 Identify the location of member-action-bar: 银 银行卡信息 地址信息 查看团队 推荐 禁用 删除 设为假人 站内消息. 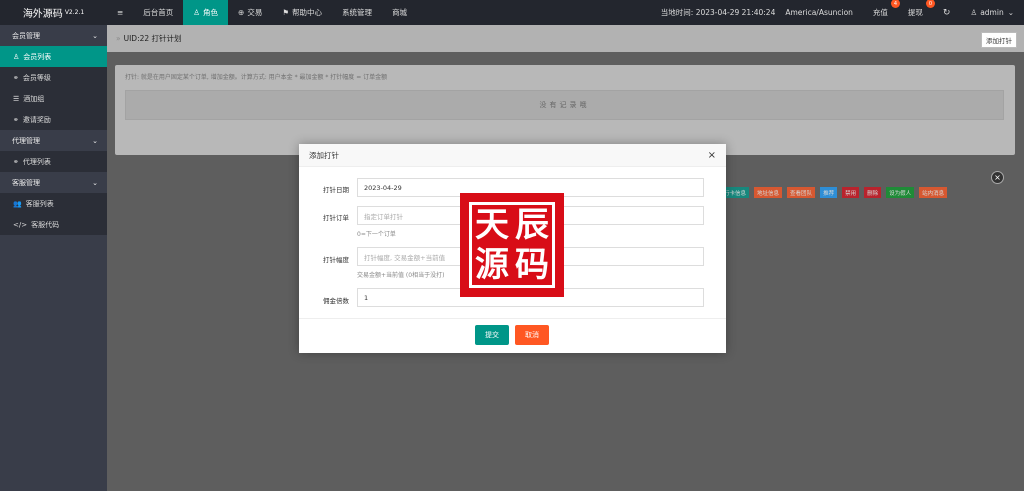
(823, 192).